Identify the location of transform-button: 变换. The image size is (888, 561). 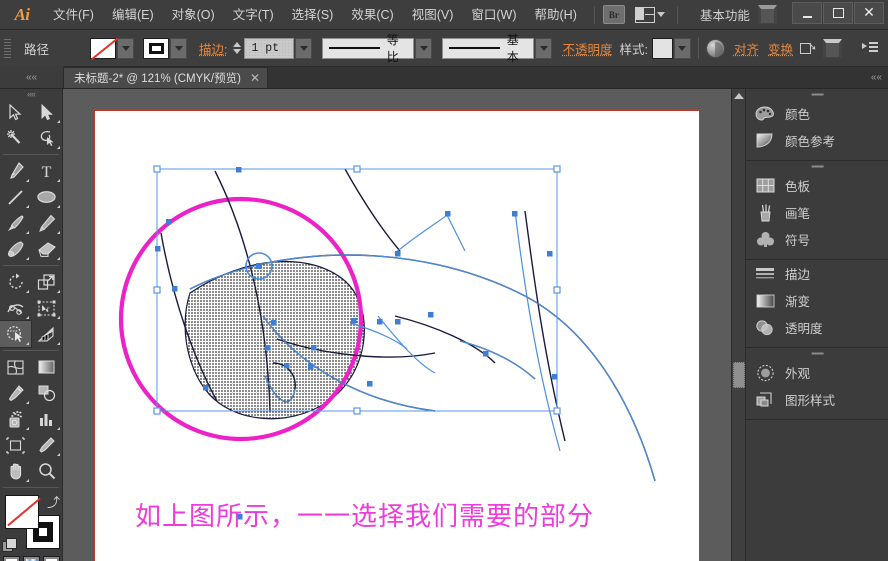
(780, 48).